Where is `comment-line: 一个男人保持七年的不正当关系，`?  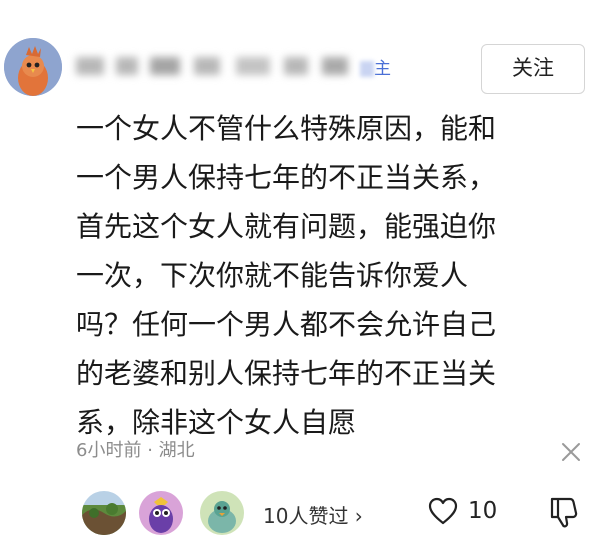 comment-line: 一个男人保持七年的不正当关系， is located at coordinates (286, 177).